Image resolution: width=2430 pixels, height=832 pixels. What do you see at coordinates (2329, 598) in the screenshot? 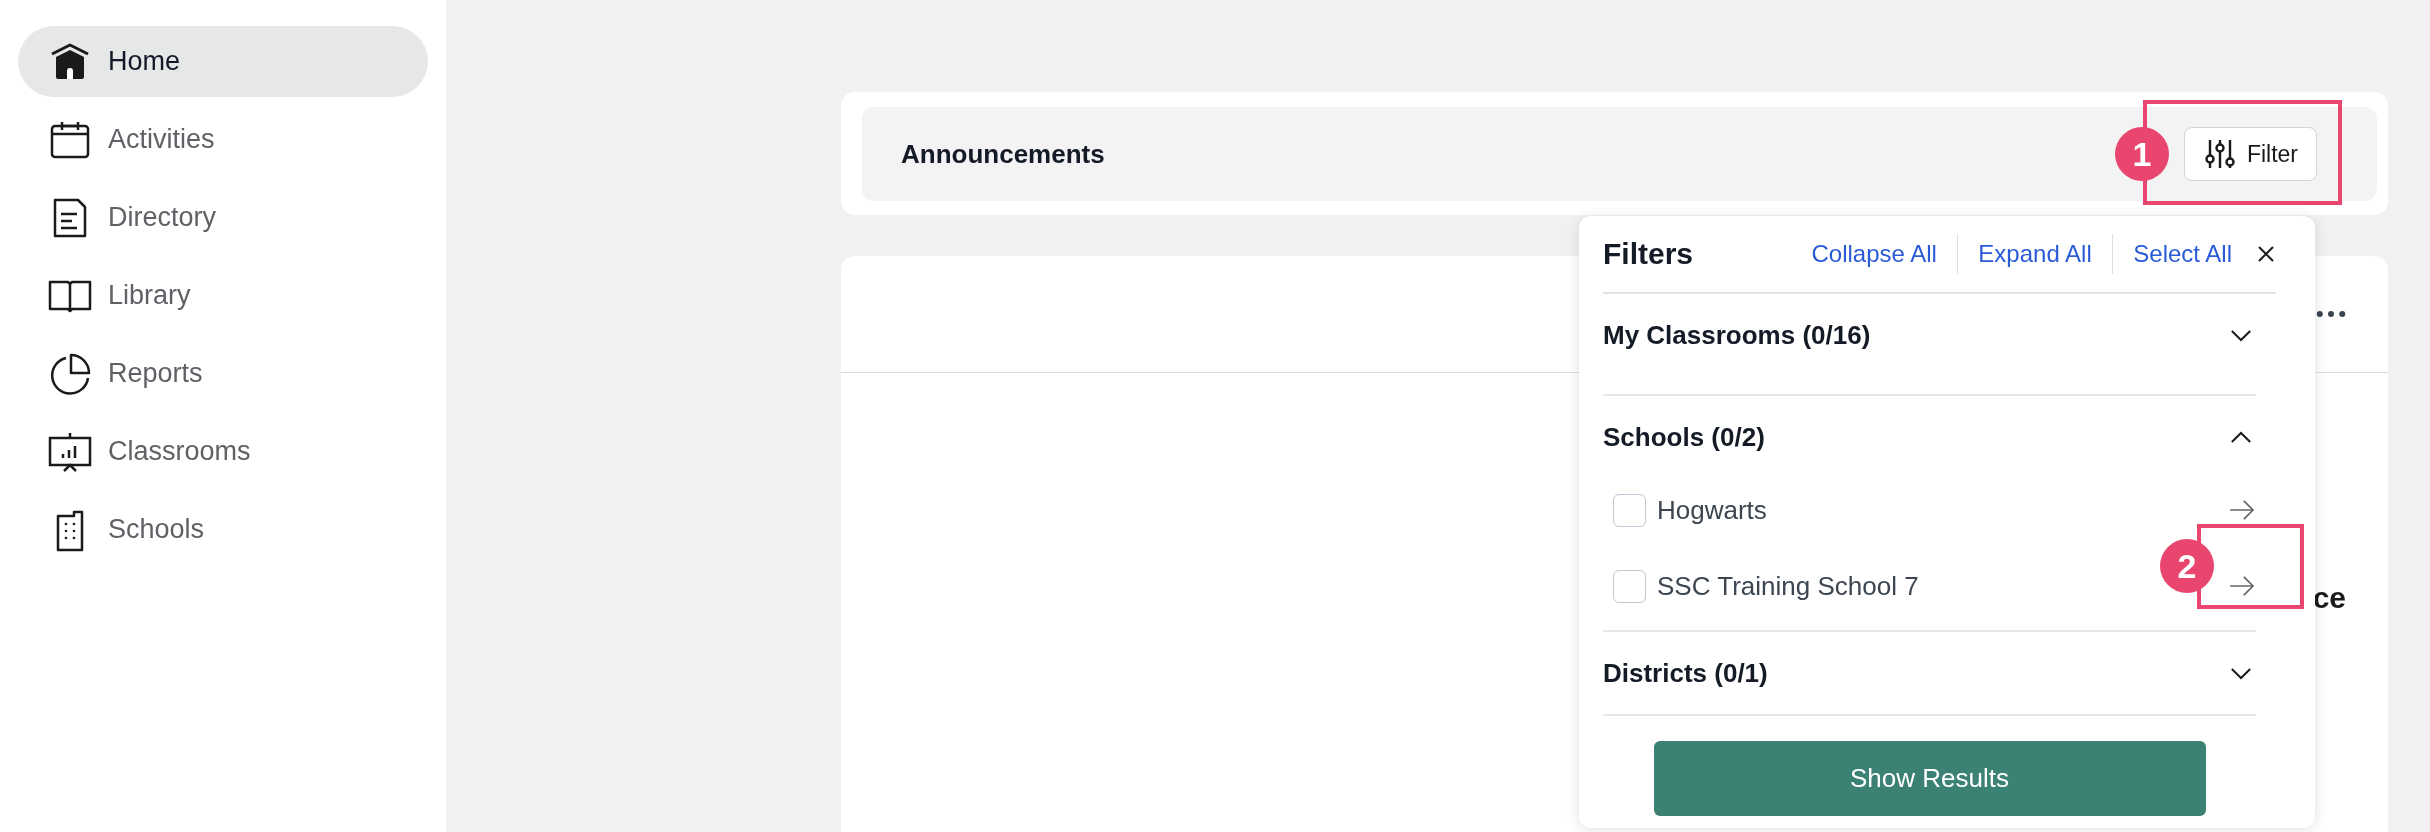
I see `heading-fragment: ce` at bounding box center [2329, 598].